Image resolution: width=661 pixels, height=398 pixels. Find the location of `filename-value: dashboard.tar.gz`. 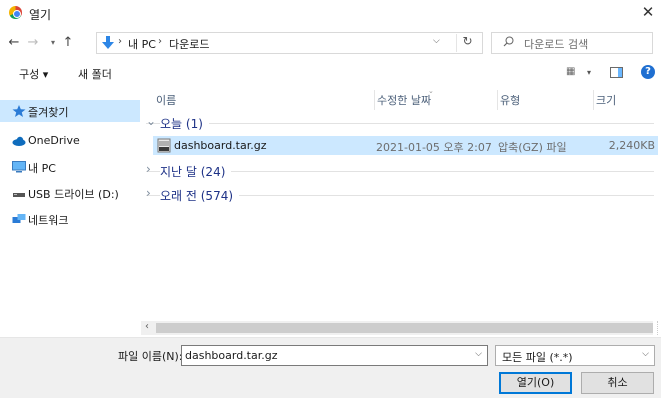

filename-value: dashboard.tar.gz is located at coordinates (231, 355).